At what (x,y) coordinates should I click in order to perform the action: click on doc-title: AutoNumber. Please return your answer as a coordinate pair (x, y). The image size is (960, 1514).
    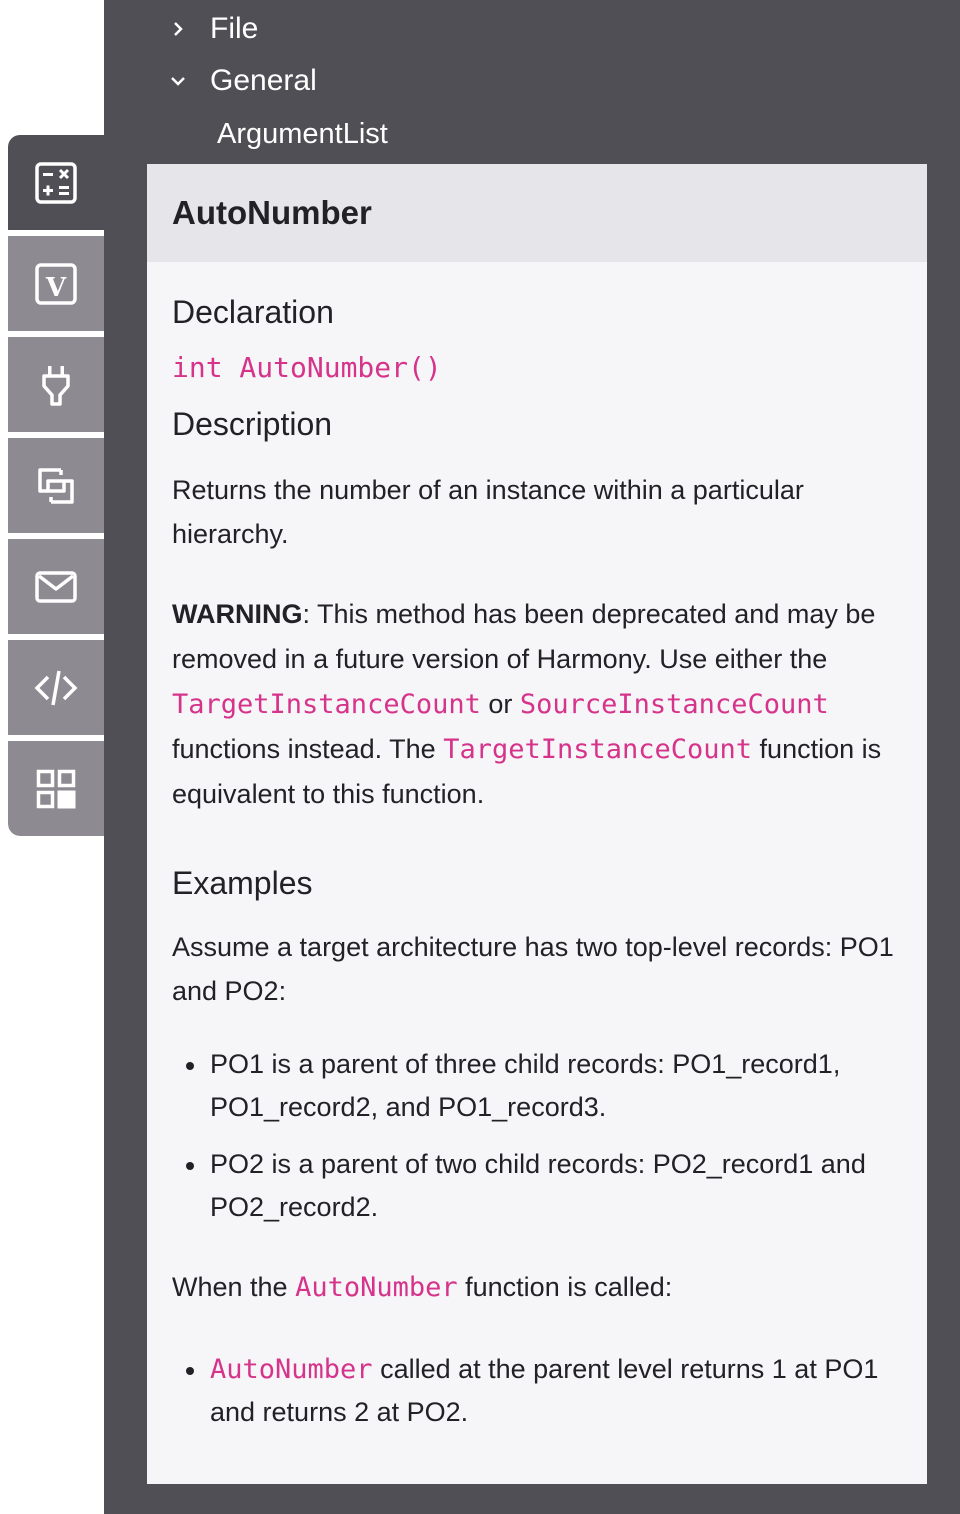
    Looking at the image, I should click on (272, 212).